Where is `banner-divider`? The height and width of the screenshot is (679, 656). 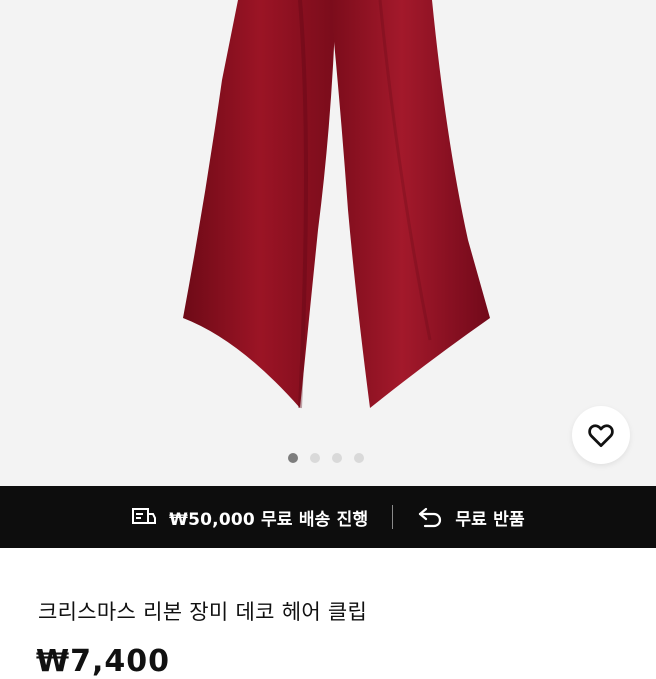
banner-divider is located at coordinates (393, 517).